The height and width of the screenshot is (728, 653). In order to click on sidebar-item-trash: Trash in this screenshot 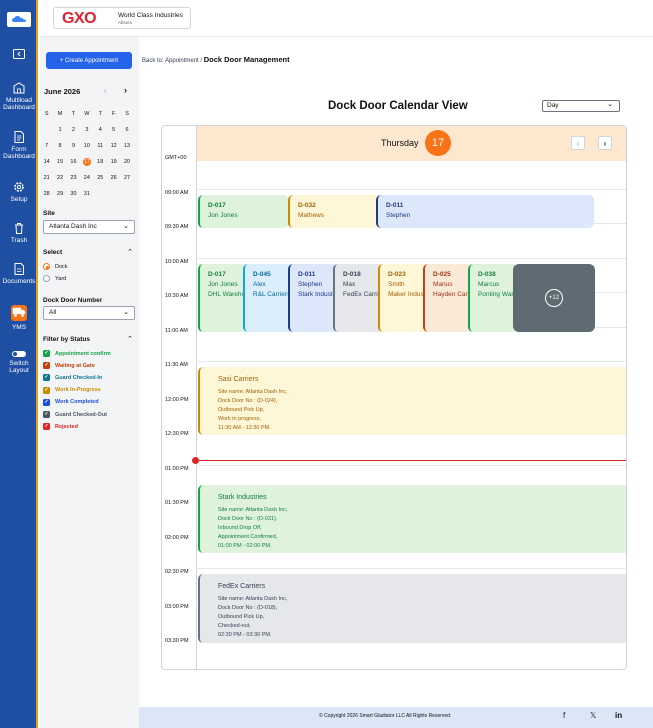, I will do `click(19, 232)`.